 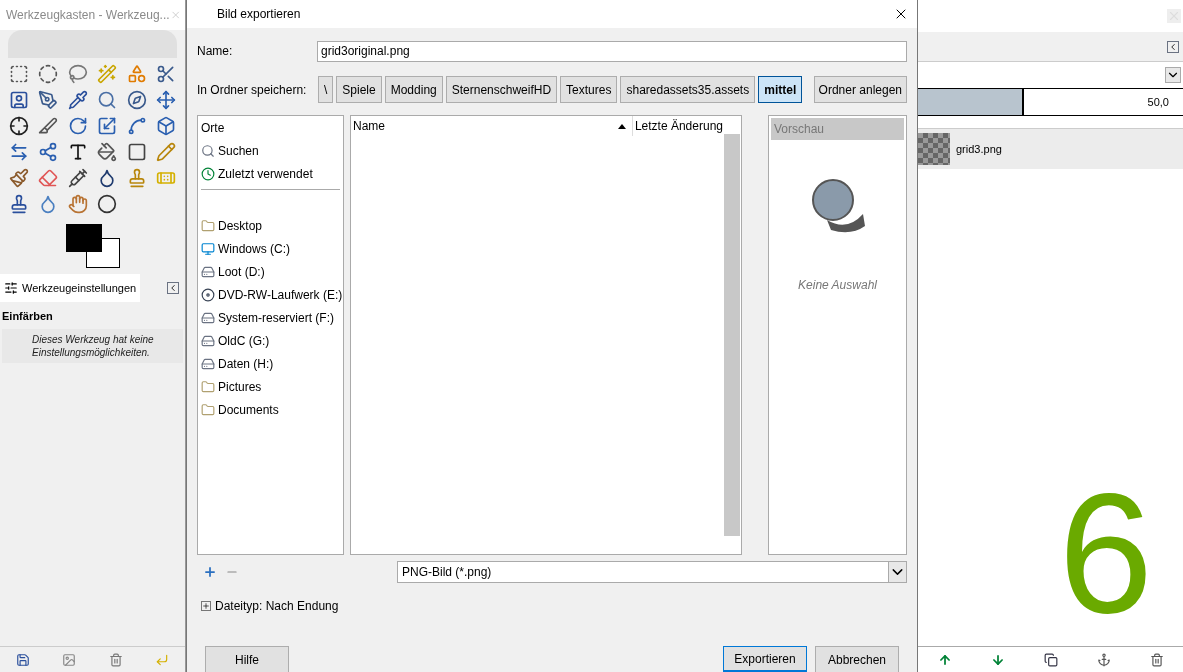 I want to click on knife-icon, so click(x=48, y=126).